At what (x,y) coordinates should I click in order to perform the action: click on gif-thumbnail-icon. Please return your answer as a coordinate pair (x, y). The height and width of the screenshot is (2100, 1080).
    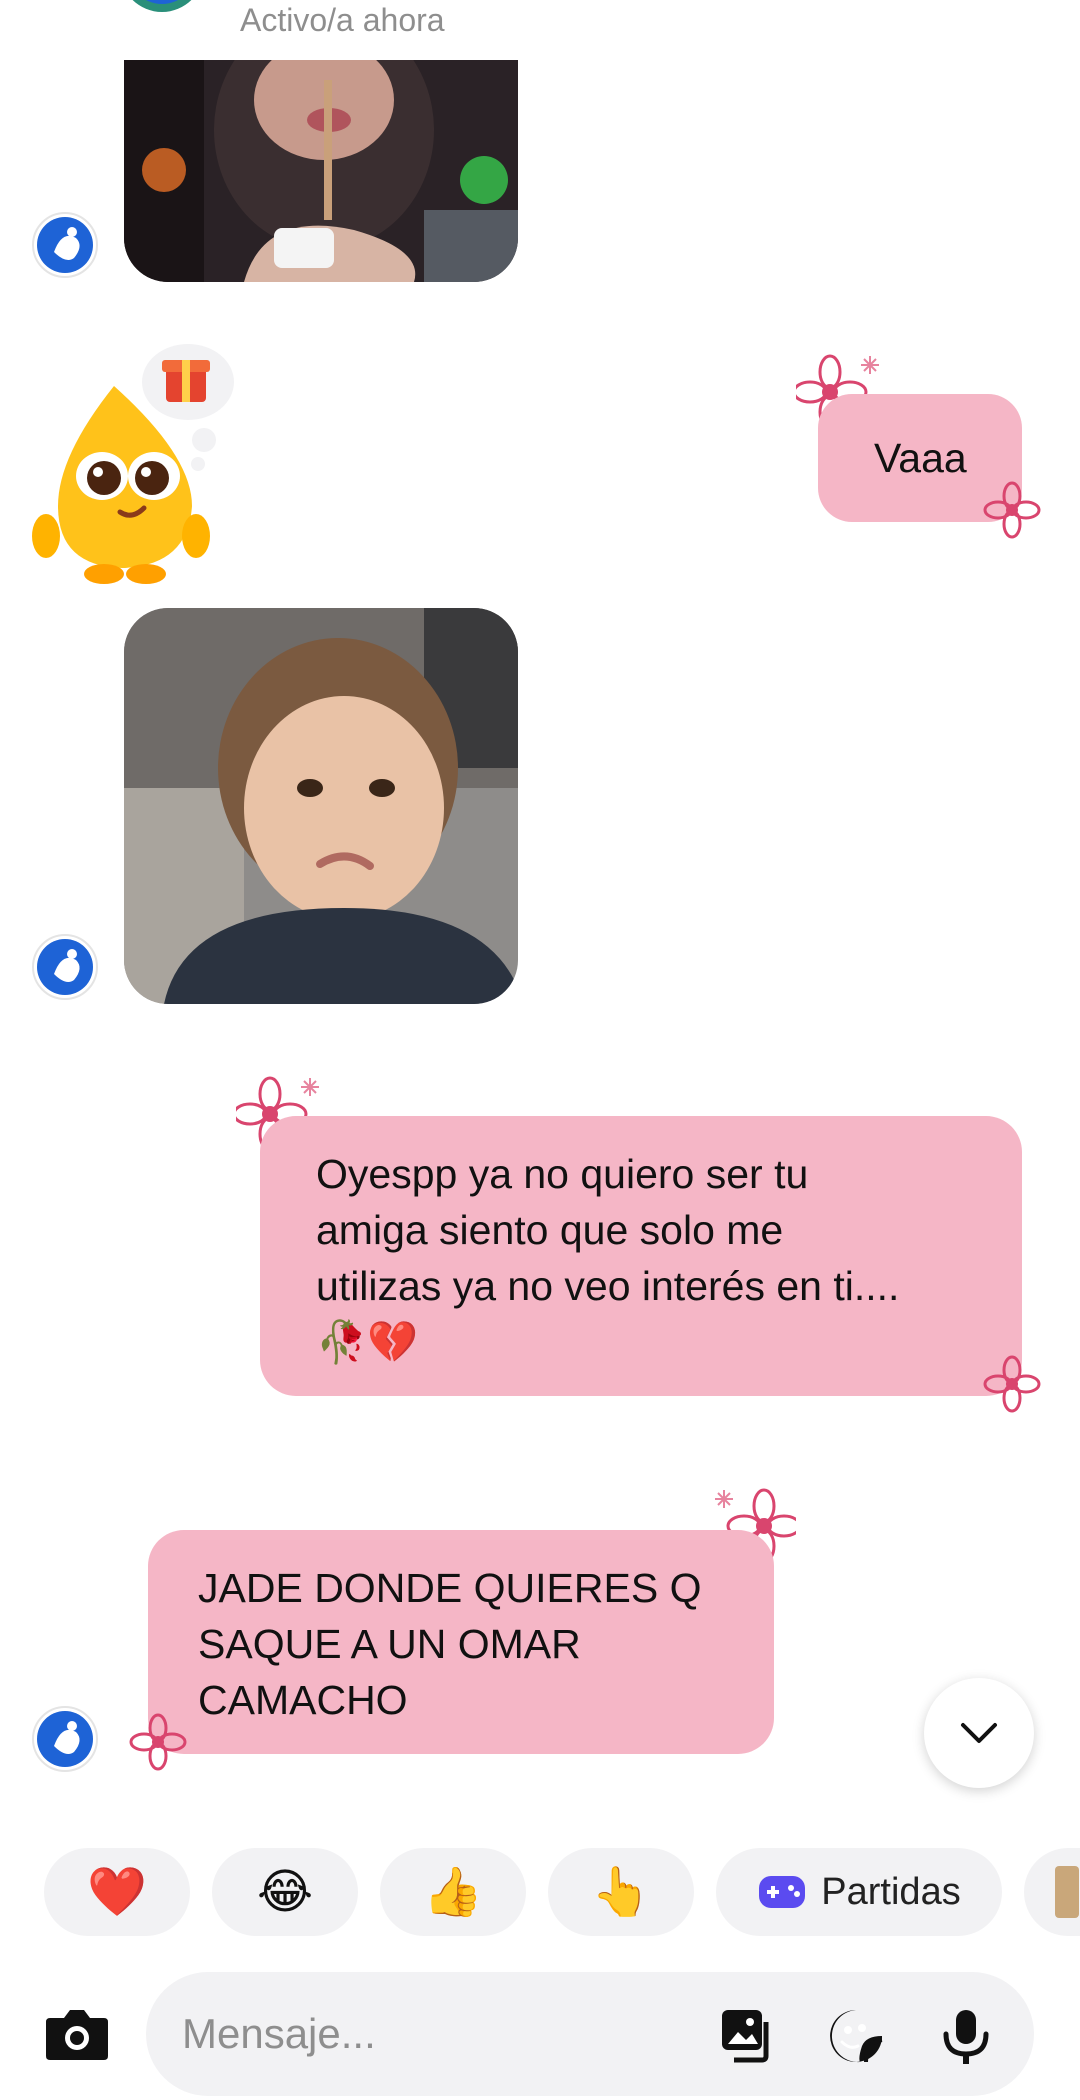
    Looking at the image, I should click on (1067, 1892).